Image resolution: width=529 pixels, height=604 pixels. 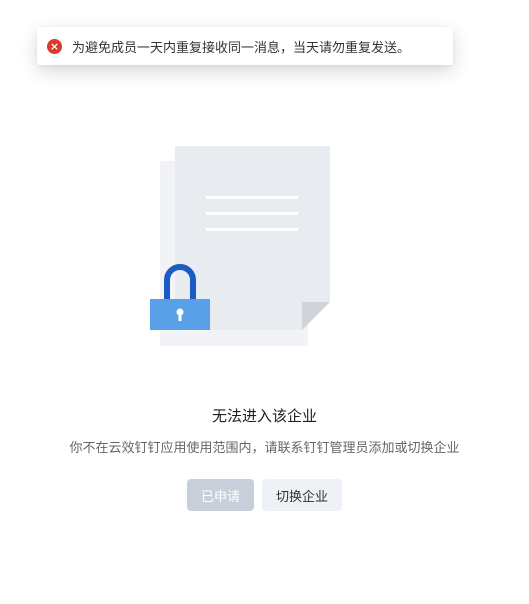 I want to click on page-description: 你不在云效钉钉应用使用范围内，请联系钉钉管理员添加或切换企业, so click(x=264, y=448).